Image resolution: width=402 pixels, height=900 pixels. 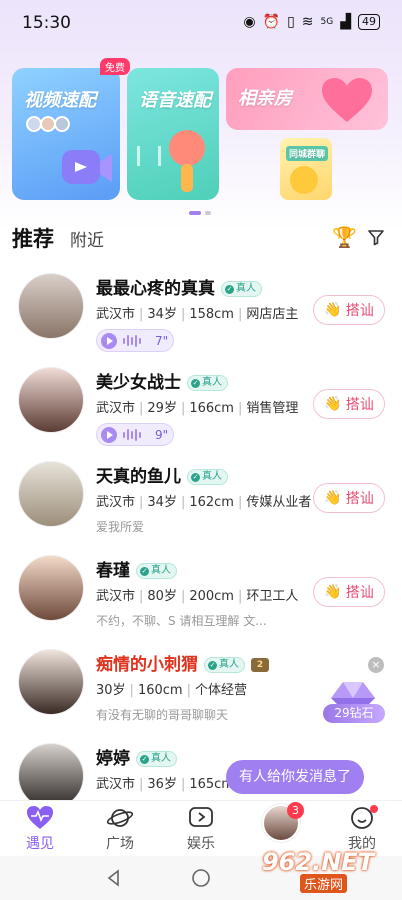 What do you see at coordinates (376, 237) in the screenshot?
I see `filter-icon` at bounding box center [376, 237].